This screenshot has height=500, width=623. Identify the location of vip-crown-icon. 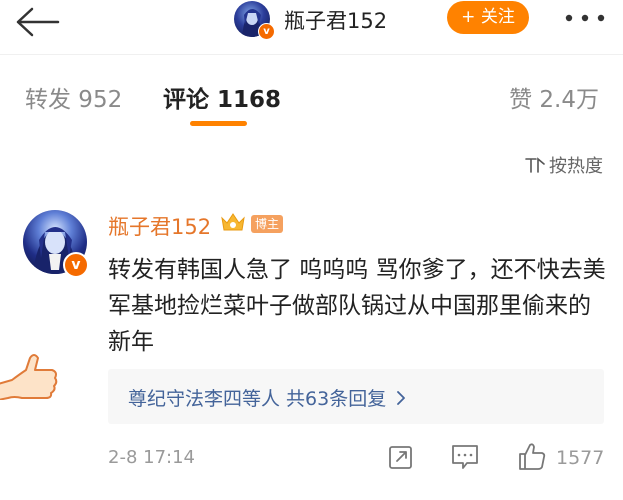
(233, 222).